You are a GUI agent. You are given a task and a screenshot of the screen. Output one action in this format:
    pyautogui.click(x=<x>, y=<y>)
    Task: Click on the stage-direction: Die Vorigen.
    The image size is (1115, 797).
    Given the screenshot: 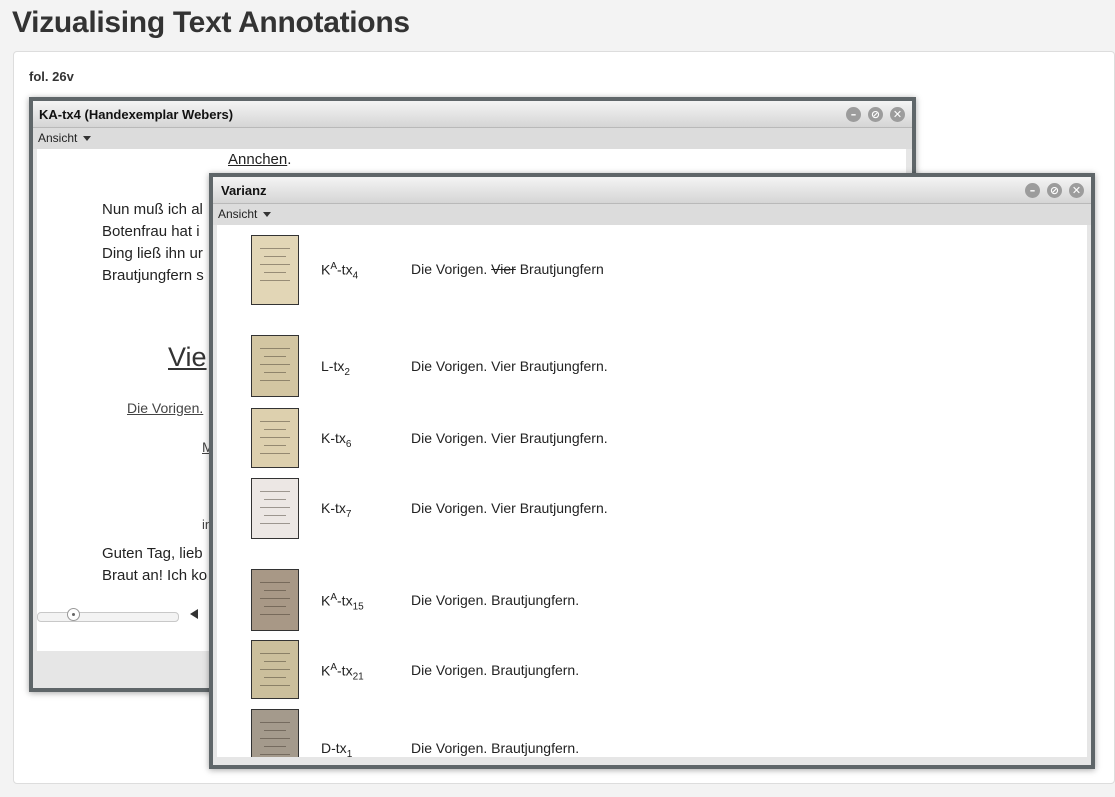 What is the action you would take?
    pyautogui.click(x=165, y=408)
    